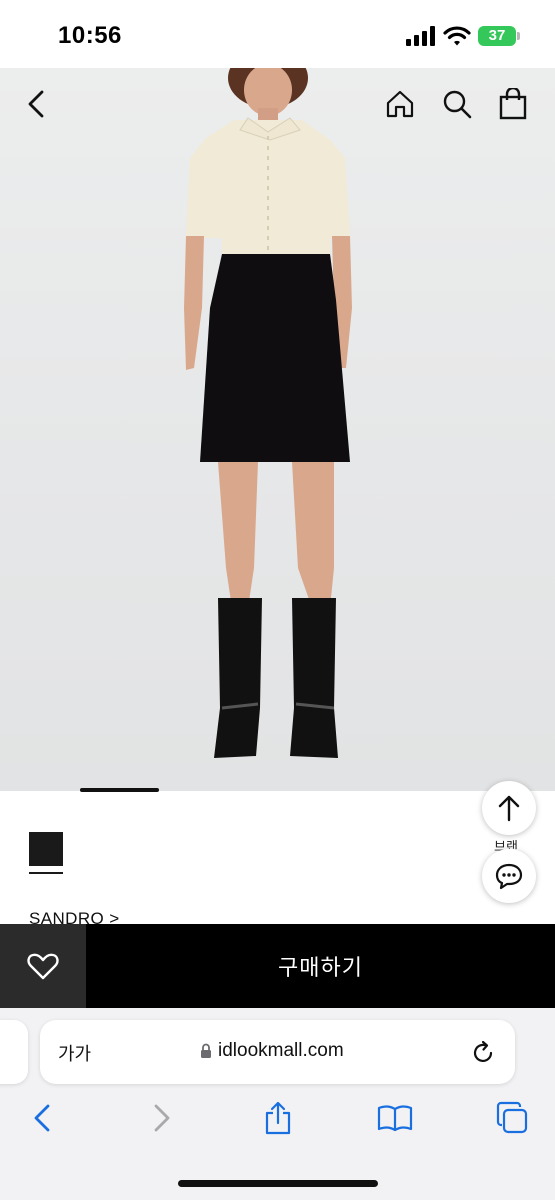 The height and width of the screenshot is (1200, 555). I want to click on purchase-bar: 구매하기, so click(277, 966).